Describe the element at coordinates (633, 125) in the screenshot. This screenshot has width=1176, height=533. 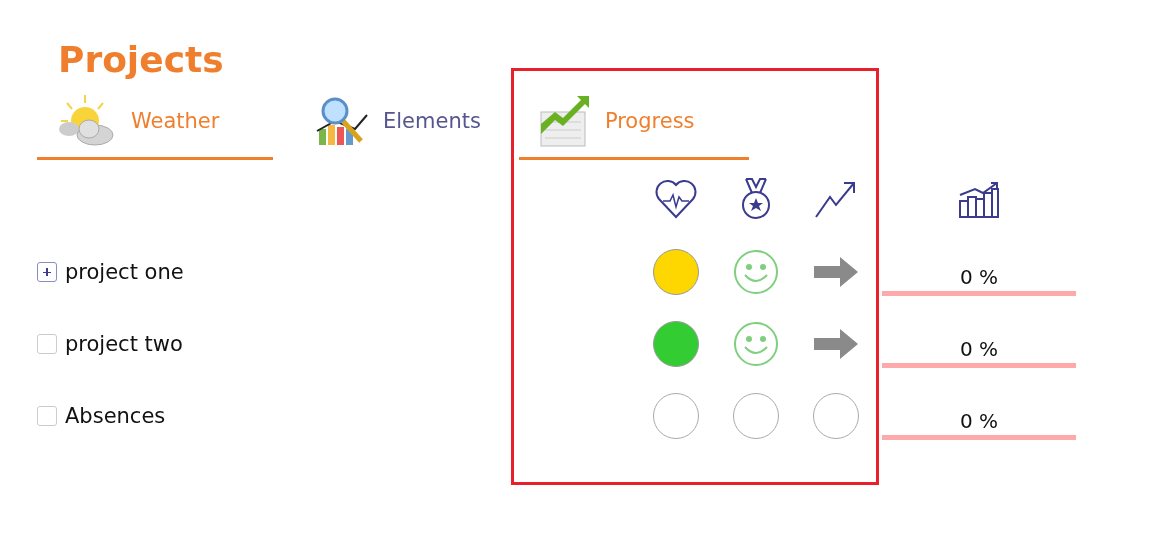
I see `tab: Progress` at that location.